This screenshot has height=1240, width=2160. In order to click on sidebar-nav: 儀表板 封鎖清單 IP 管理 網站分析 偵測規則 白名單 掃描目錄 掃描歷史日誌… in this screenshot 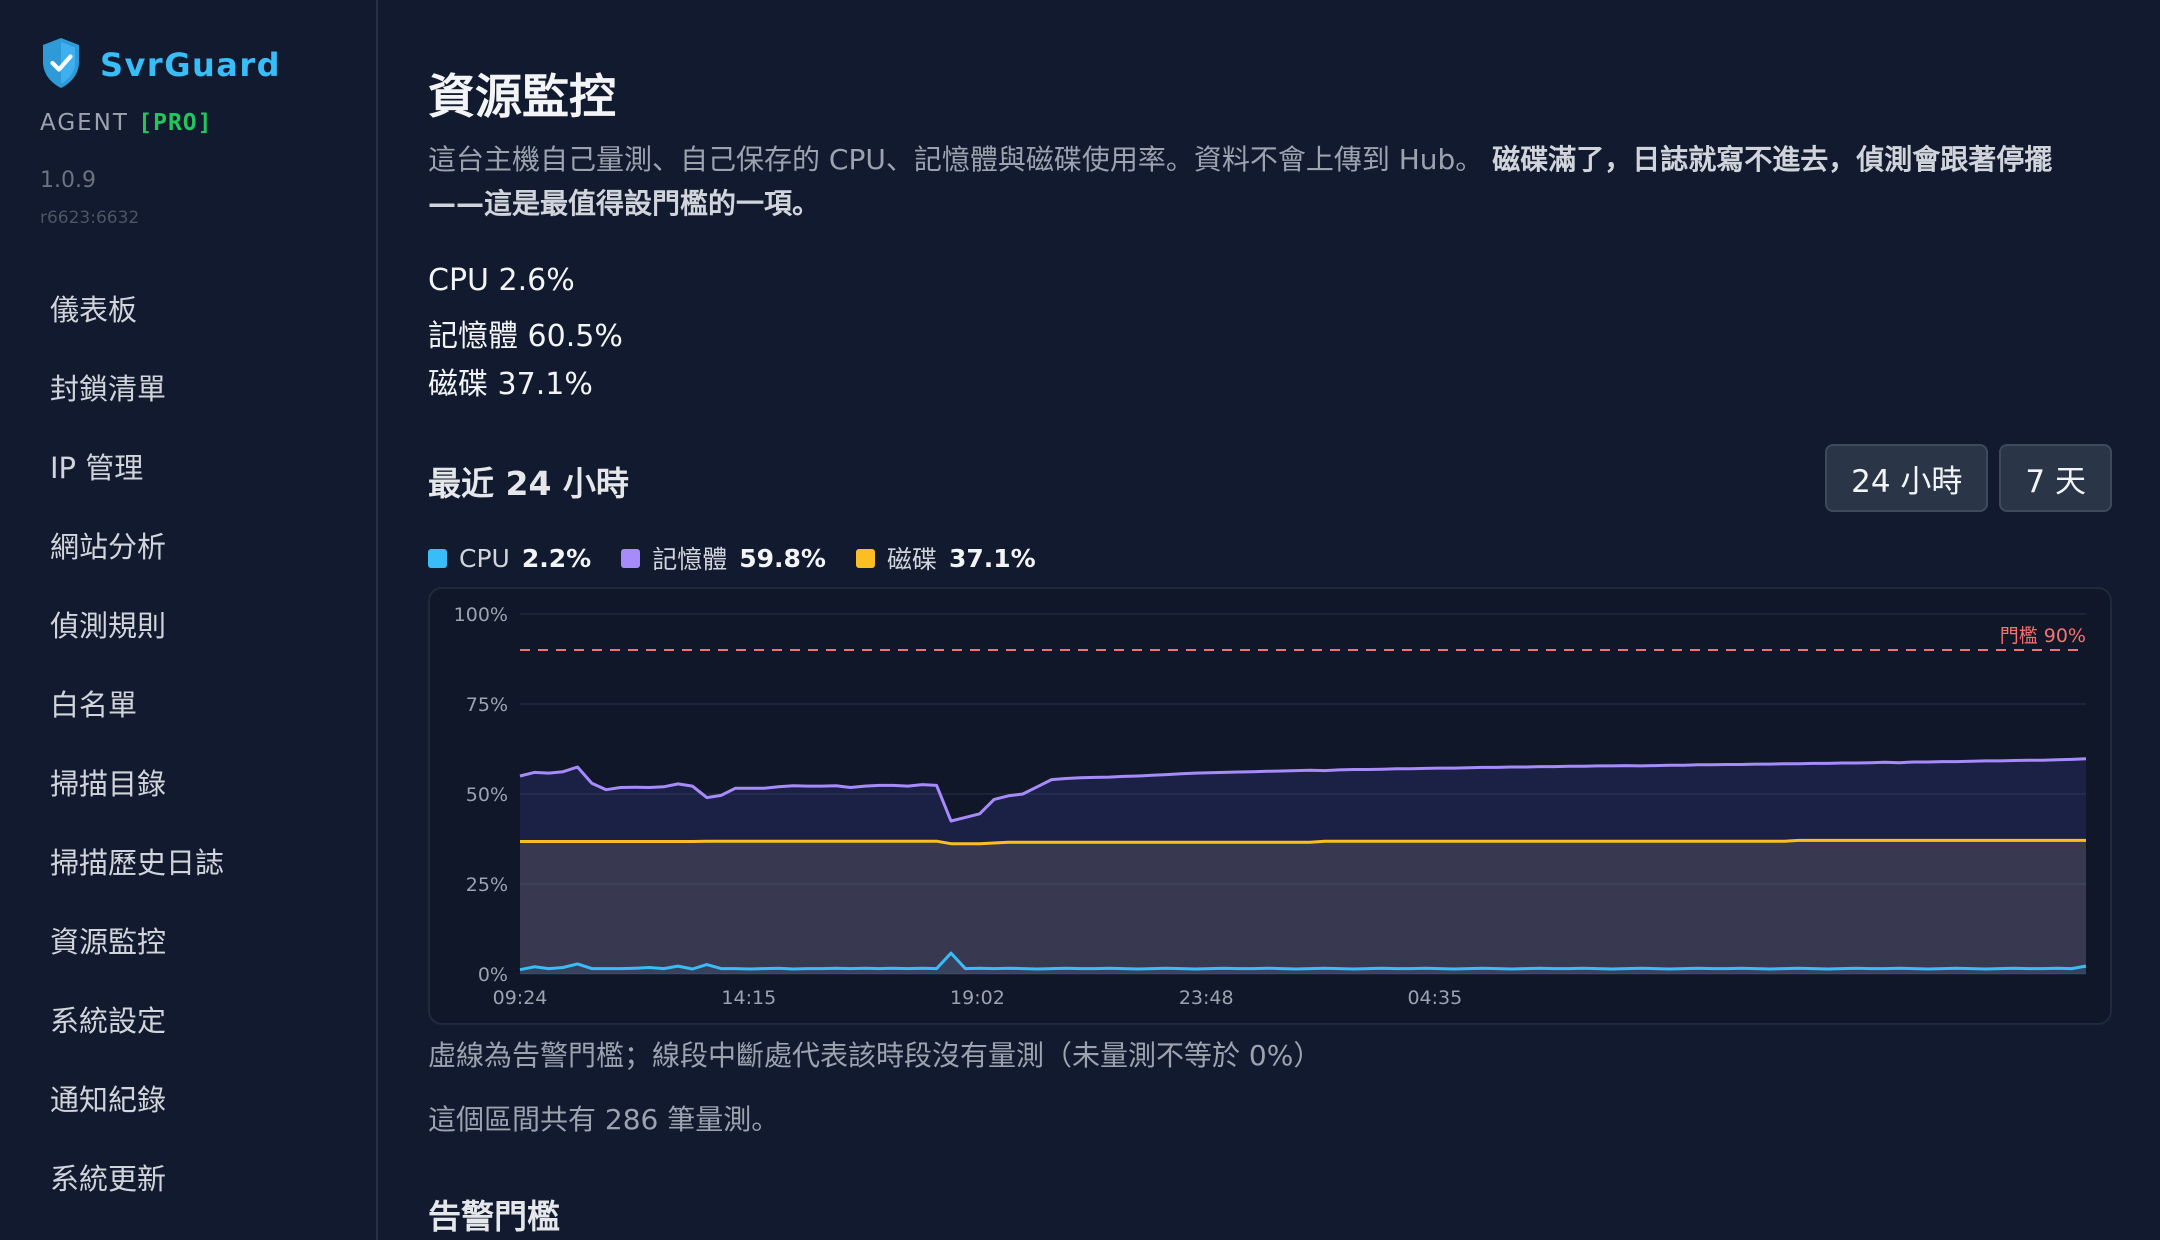, I will do `click(188, 742)`.